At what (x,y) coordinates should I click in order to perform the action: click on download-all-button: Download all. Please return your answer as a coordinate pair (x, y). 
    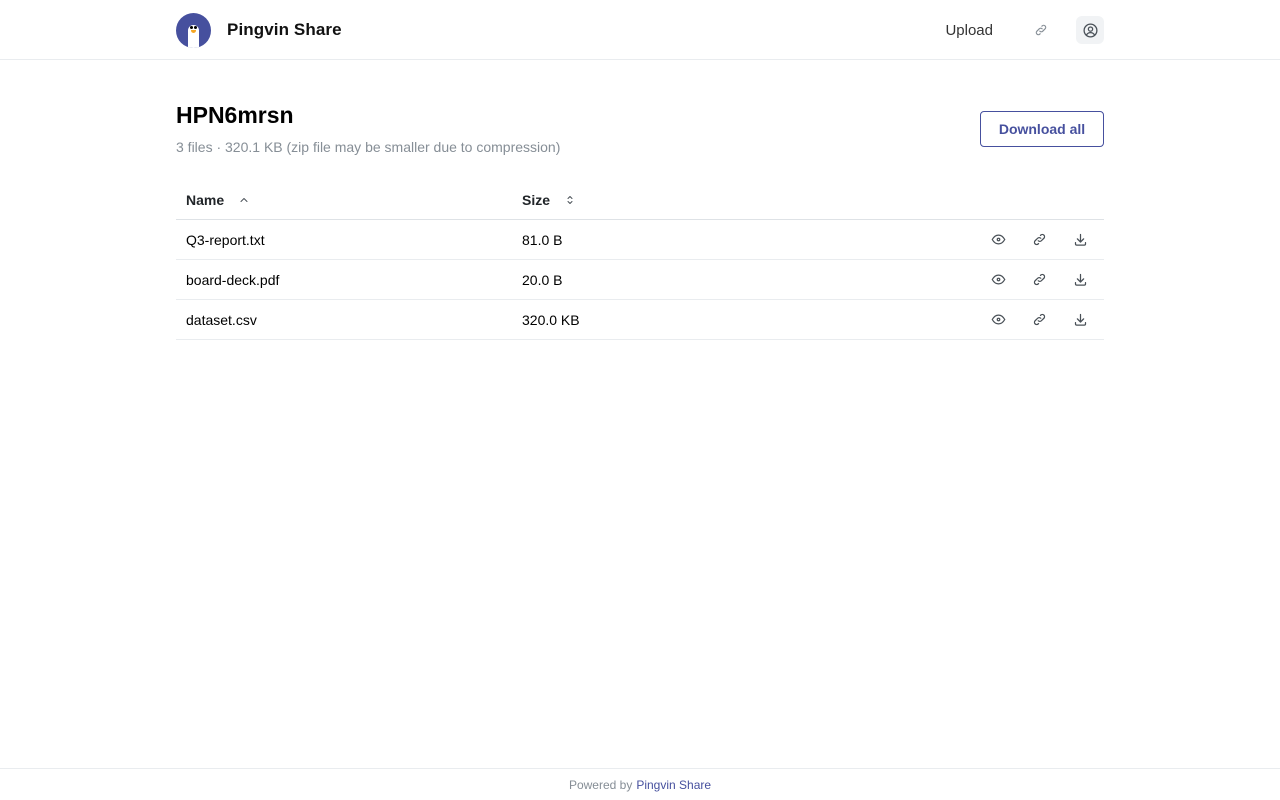
    Looking at the image, I should click on (1042, 129).